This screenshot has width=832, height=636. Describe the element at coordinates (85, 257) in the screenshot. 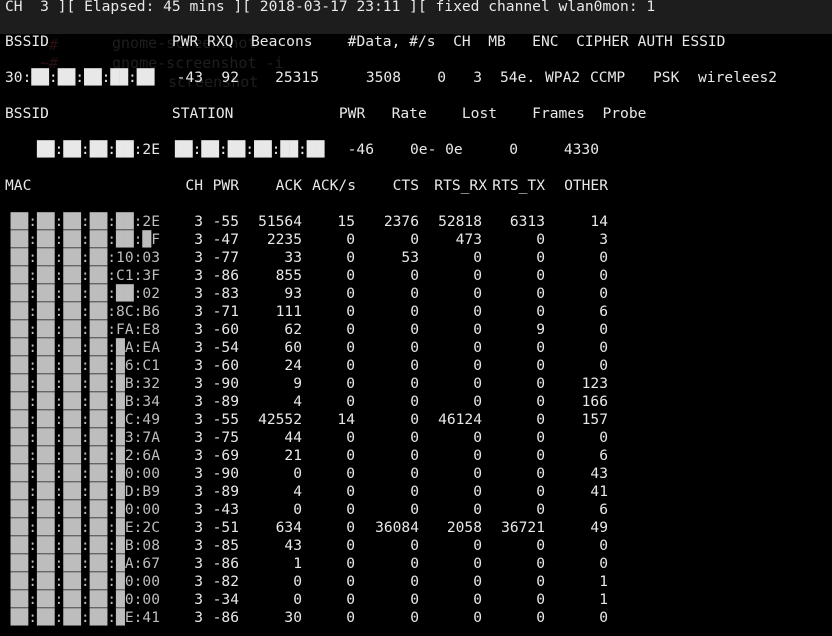

I see `mac-cell-mac: ██:██:██:██:10:03` at that location.